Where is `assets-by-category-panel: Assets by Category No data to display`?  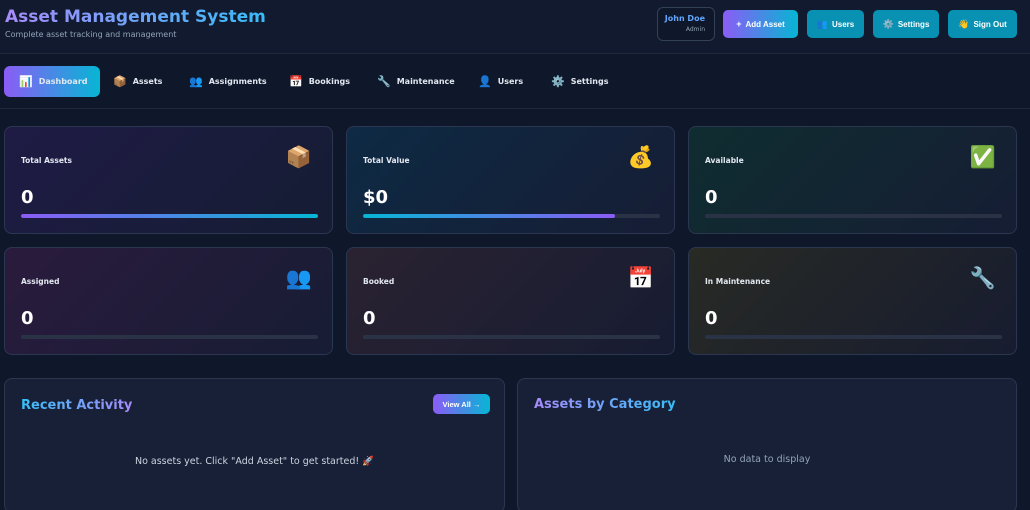 assets-by-category-panel: Assets by Category No data to display is located at coordinates (767, 444).